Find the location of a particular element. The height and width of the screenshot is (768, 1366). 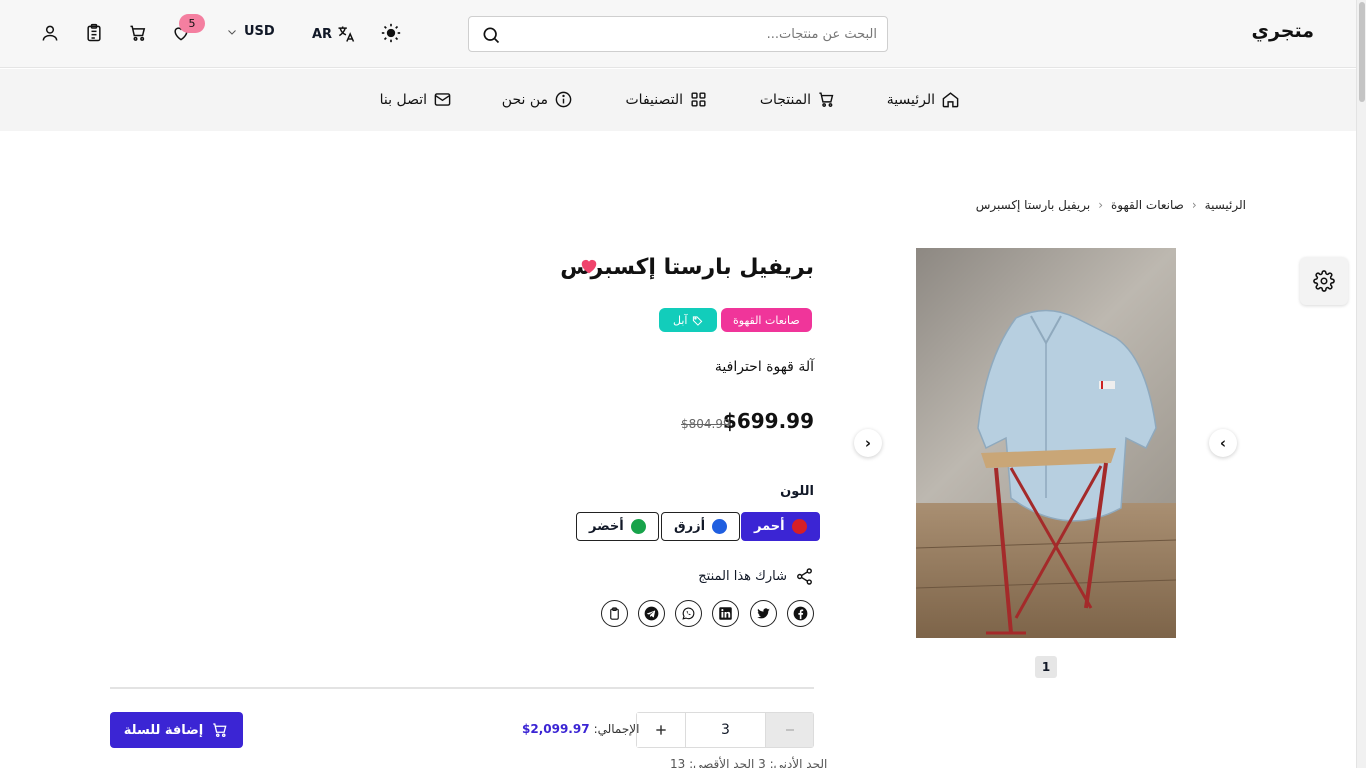

info-icon is located at coordinates (563, 99).